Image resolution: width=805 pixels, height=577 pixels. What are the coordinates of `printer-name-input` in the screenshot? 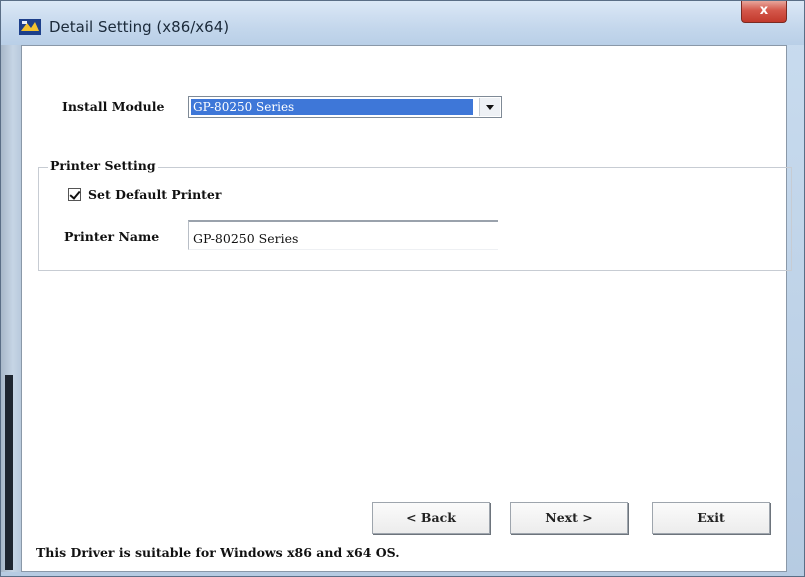 It's located at (343, 235).